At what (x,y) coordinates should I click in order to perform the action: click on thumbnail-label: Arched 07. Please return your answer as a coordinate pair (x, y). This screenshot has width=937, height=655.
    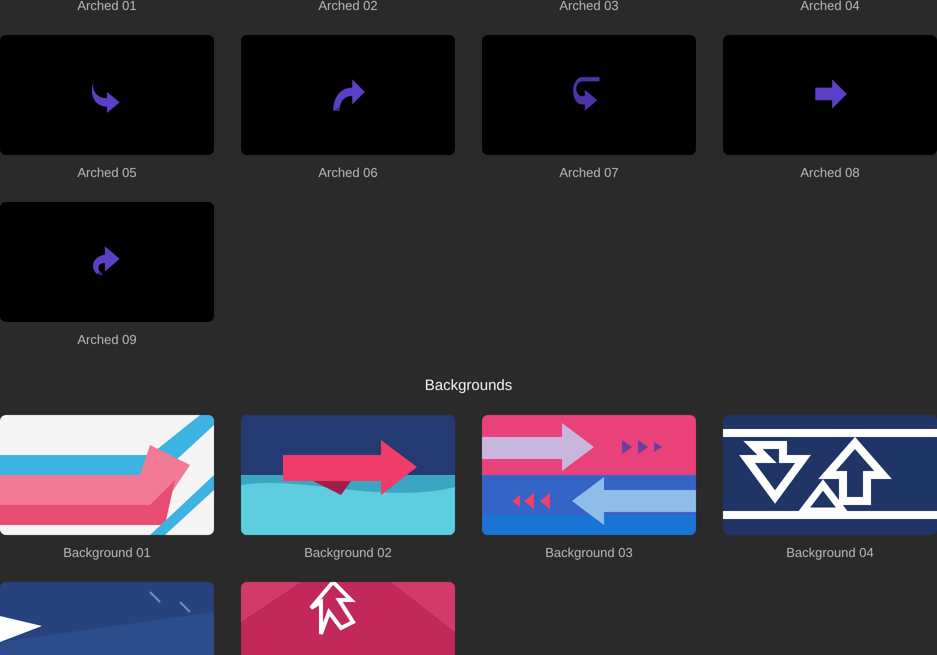
    Looking at the image, I should click on (589, 173).